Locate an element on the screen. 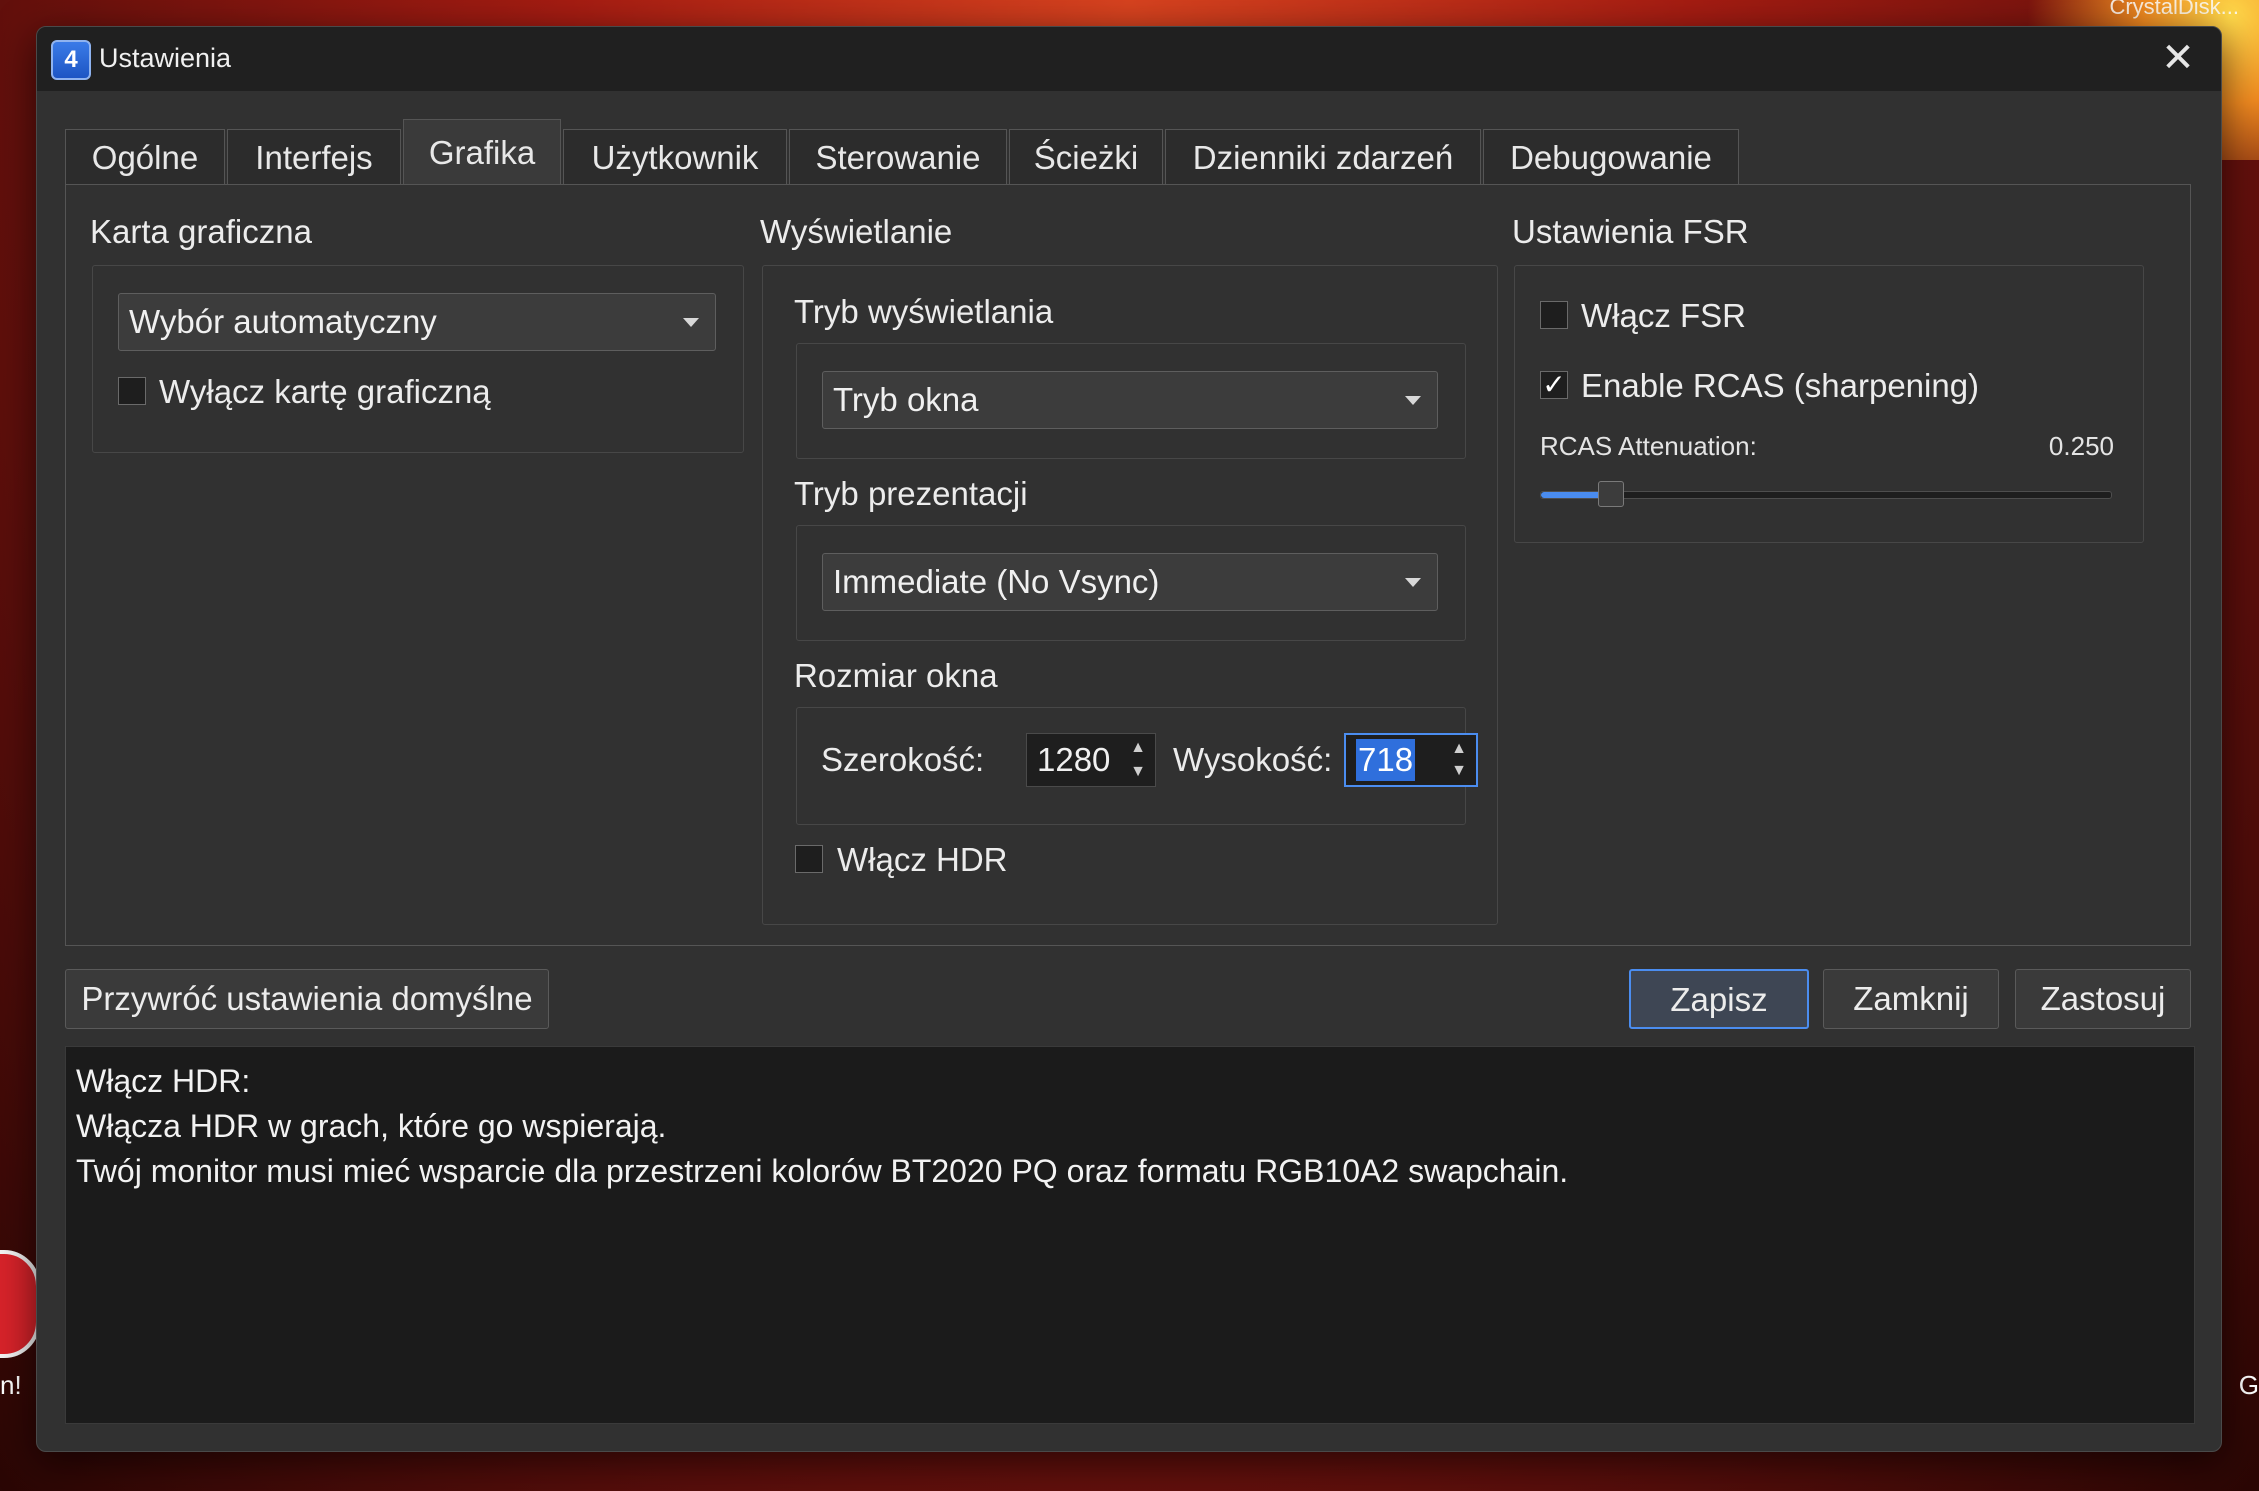 This screenshot has height=1491, width=2259. rcas-checkbox: ✓ is located at coordinates (1554, 385).